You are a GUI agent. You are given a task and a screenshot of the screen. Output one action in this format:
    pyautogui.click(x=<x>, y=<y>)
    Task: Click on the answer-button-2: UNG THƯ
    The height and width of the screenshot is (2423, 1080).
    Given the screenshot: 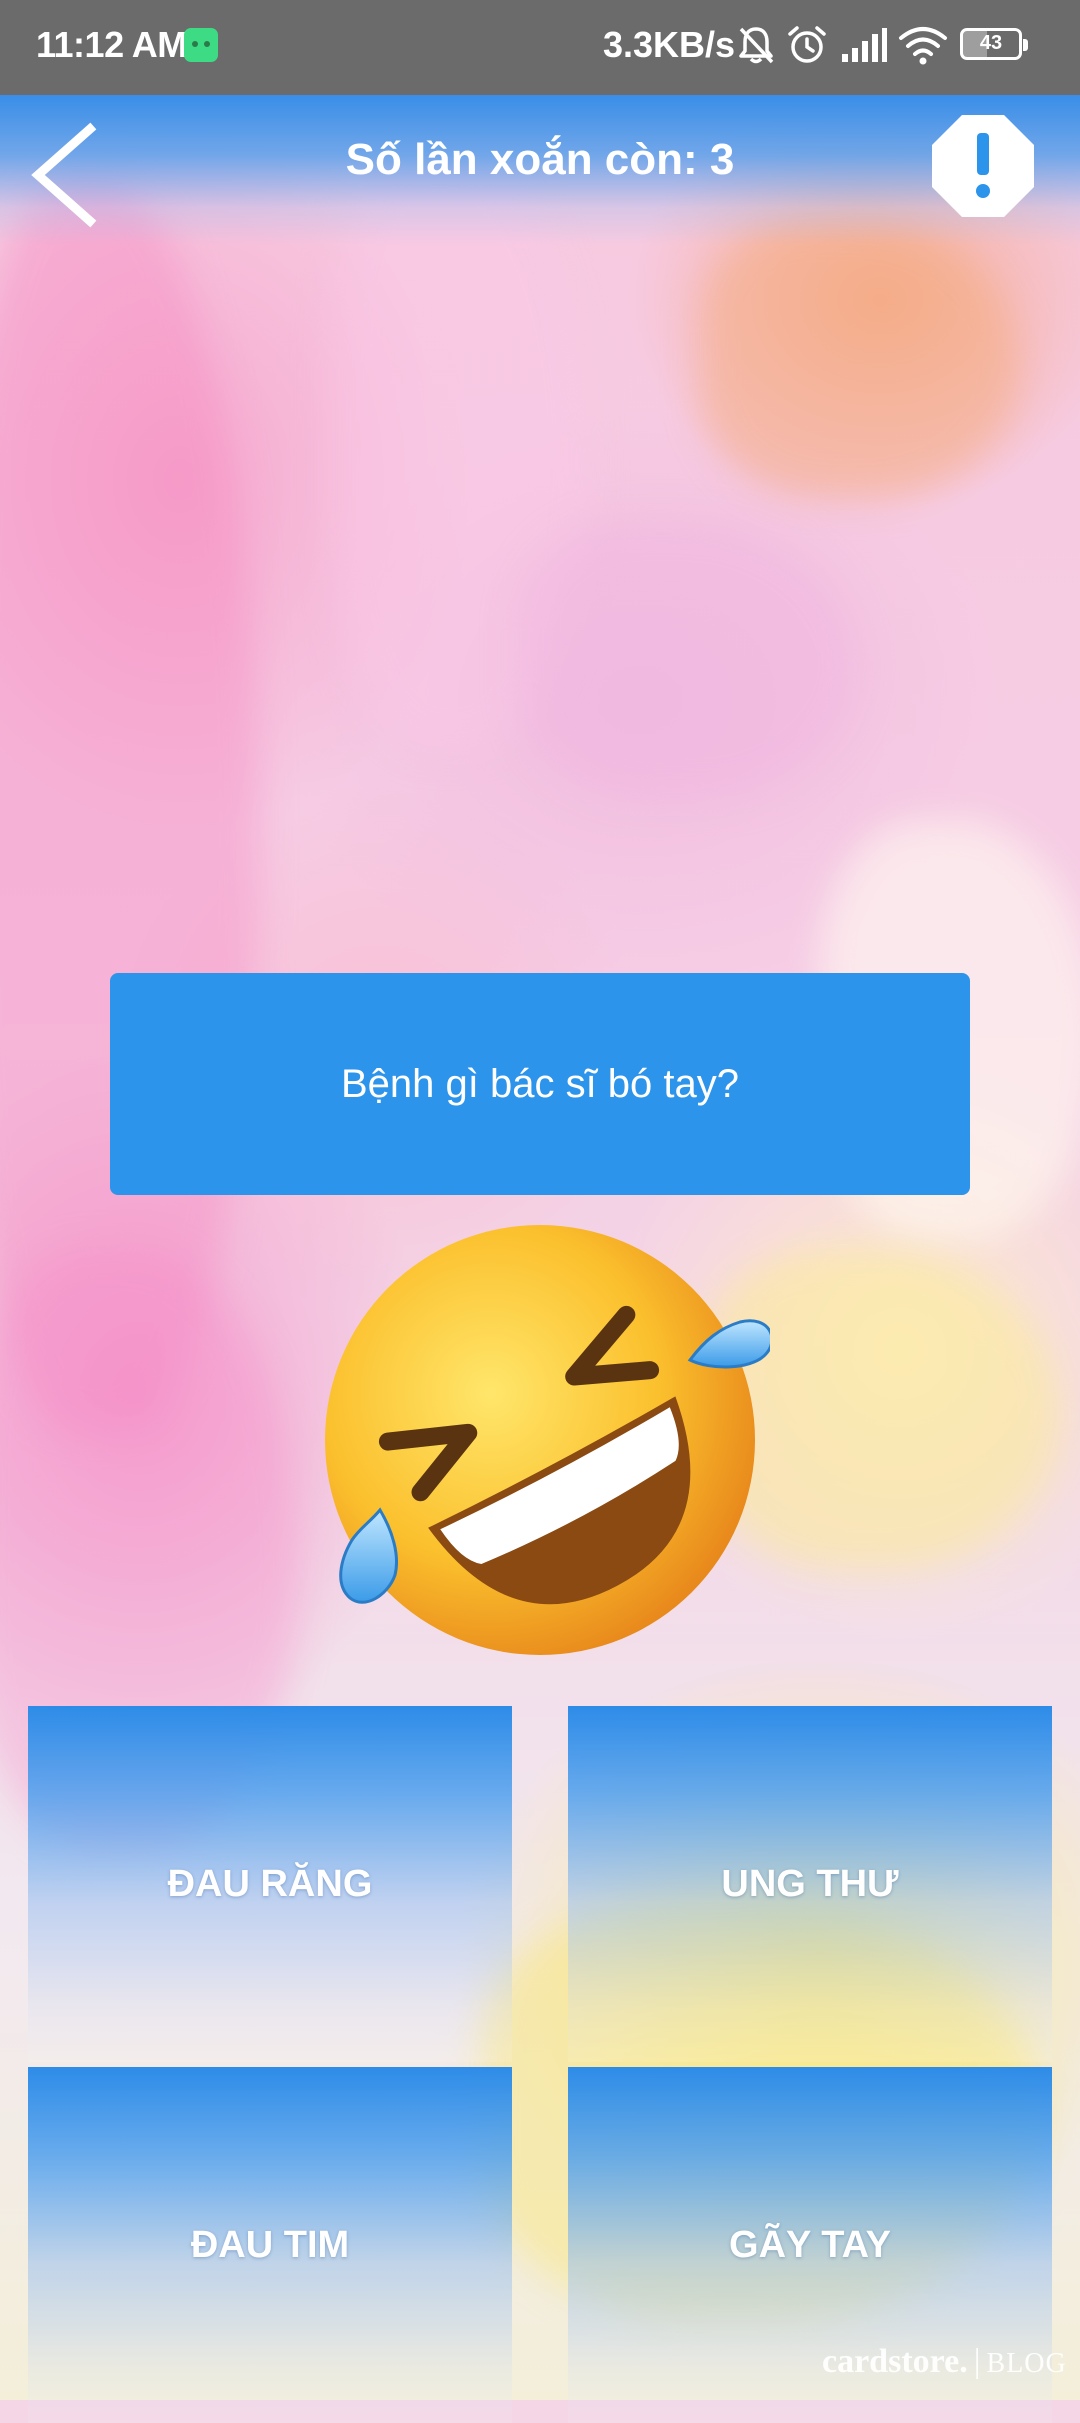 What is the action you would take?
    pyautogui.click(x=810, y=1884)
    